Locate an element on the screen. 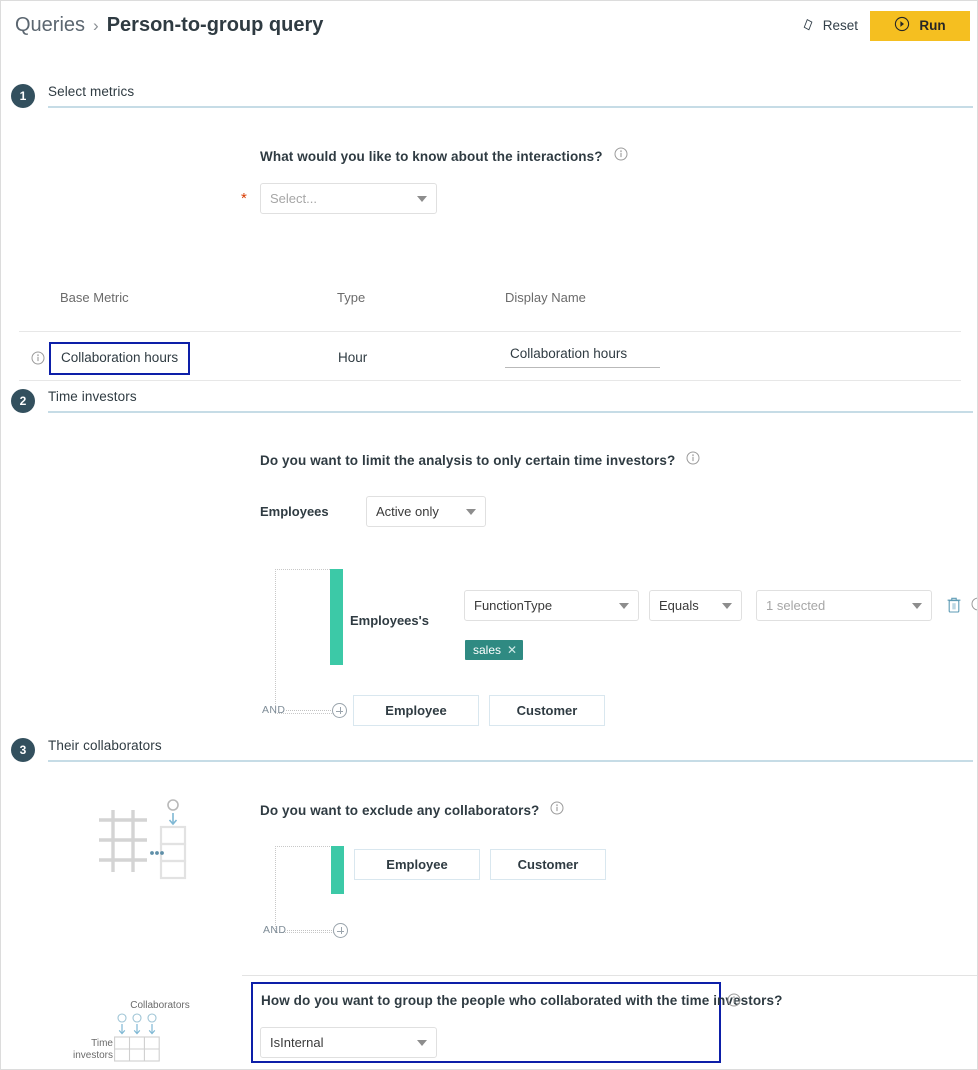  filter-values-select: 1 selected is located at coordinates (844, 605).